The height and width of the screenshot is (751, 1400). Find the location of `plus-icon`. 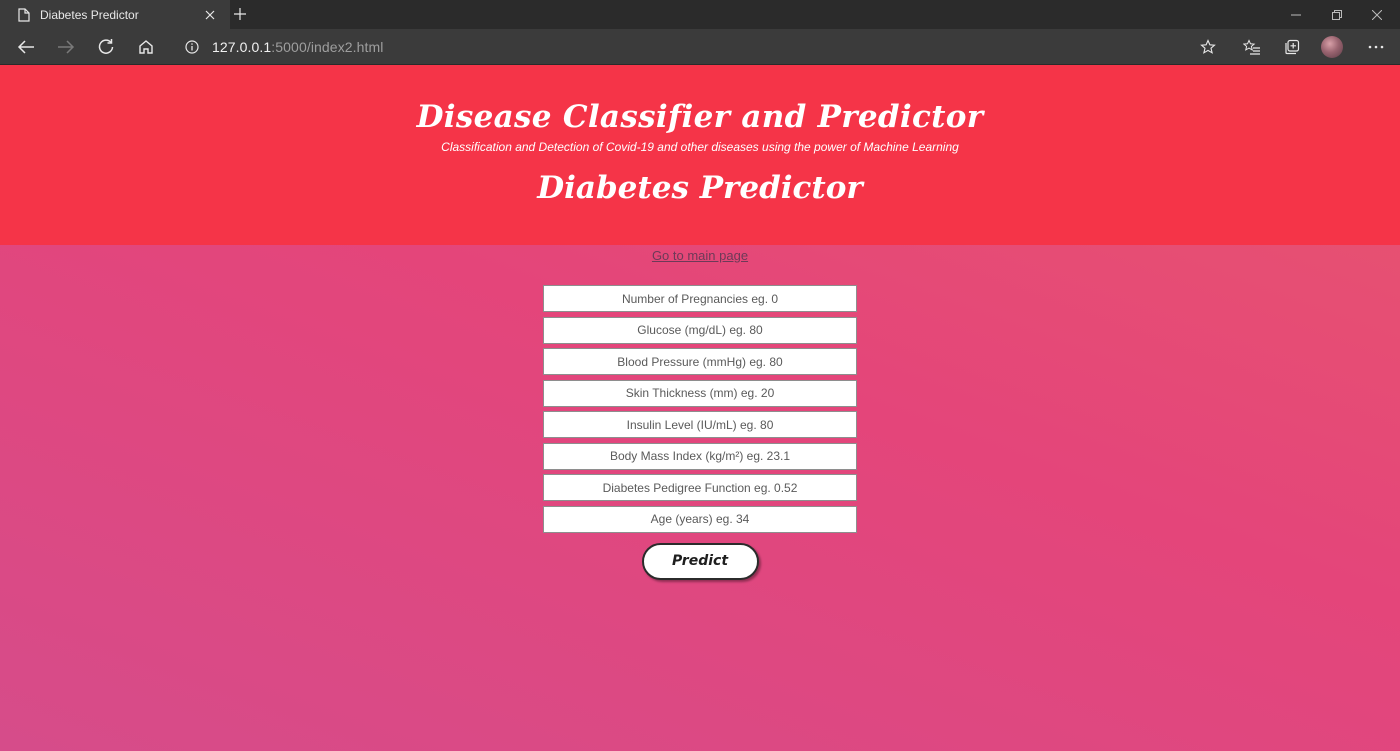

plus-icon is located at coordinates (240, 14).